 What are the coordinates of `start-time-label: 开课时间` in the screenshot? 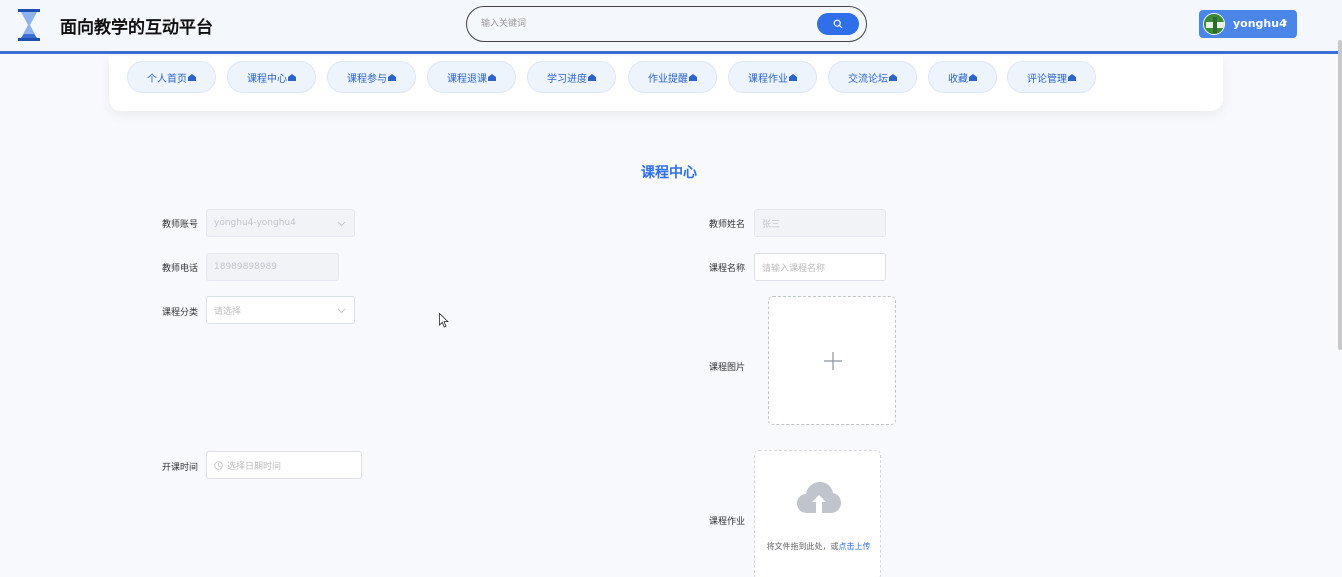 It's located at (179, 468).